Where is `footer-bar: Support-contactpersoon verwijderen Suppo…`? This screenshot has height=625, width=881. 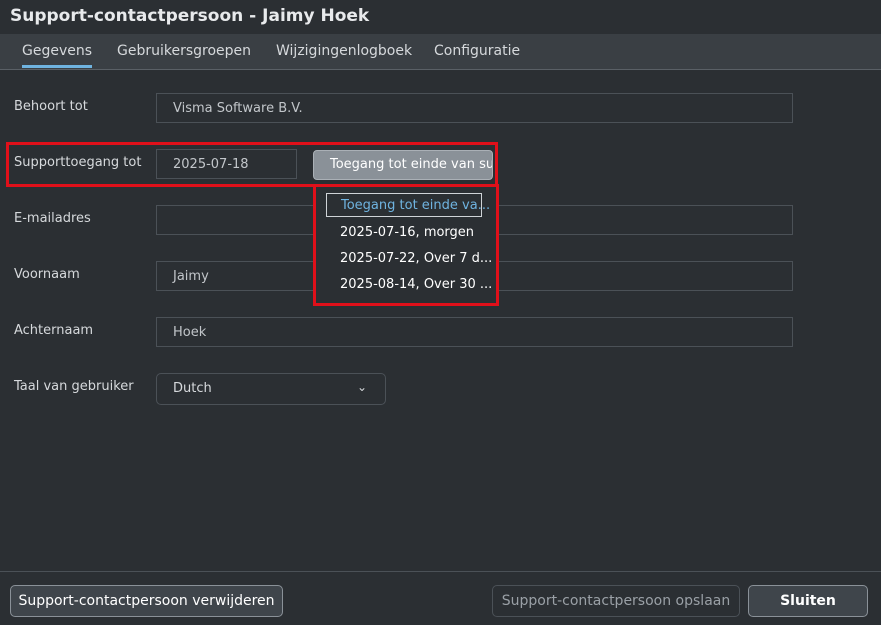
footer-bar: Support-contactpersoon verwijderen Suppo… is located at coordinates (440, 598).